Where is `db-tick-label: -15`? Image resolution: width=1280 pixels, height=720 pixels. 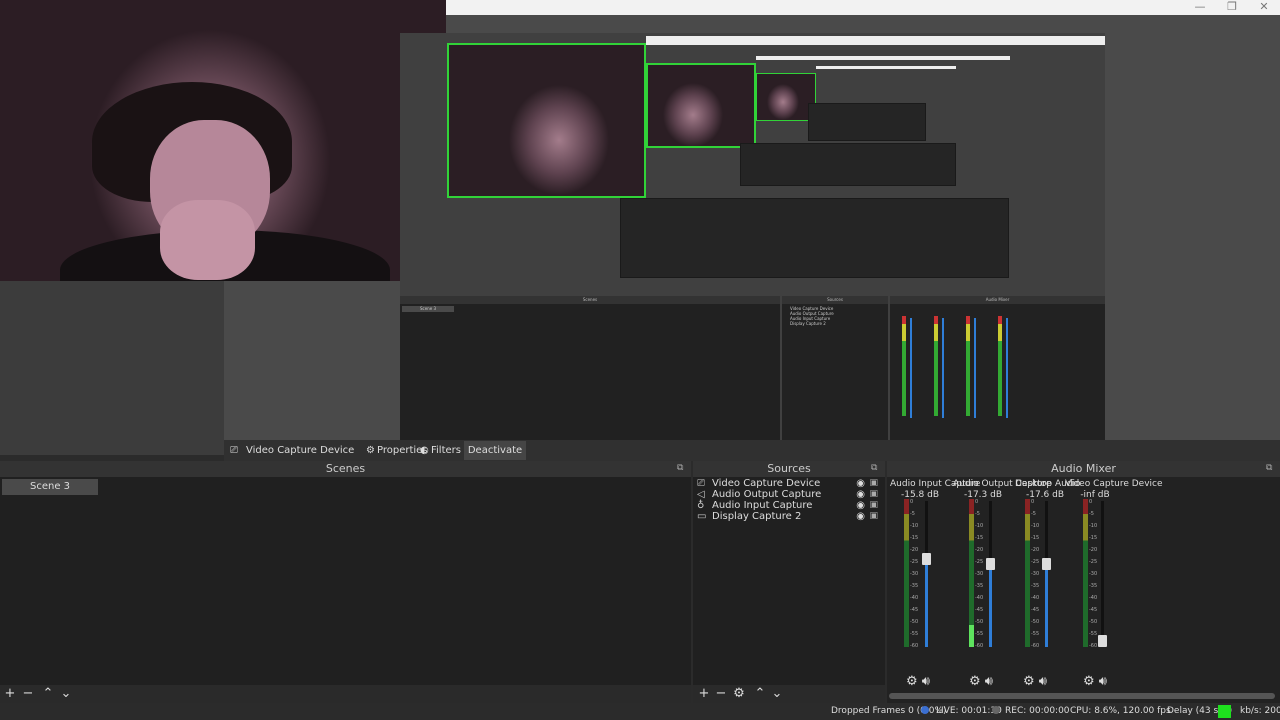 db-tick-label: -15 is located at coordinates (1035, 538).